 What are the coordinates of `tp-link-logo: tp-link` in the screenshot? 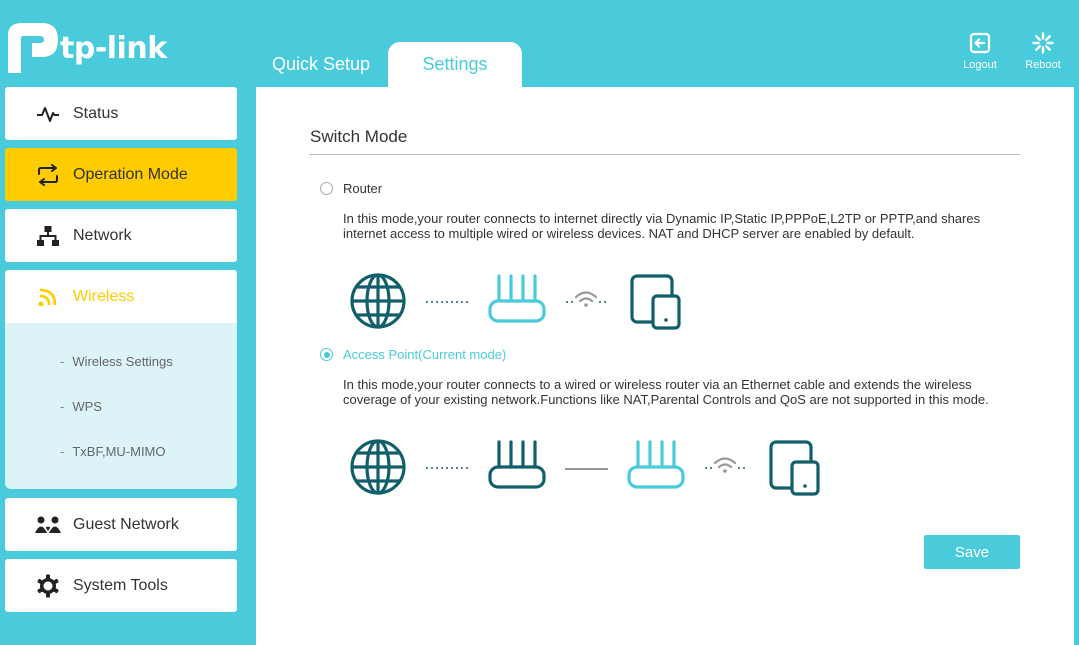 It's located at (85, 48).